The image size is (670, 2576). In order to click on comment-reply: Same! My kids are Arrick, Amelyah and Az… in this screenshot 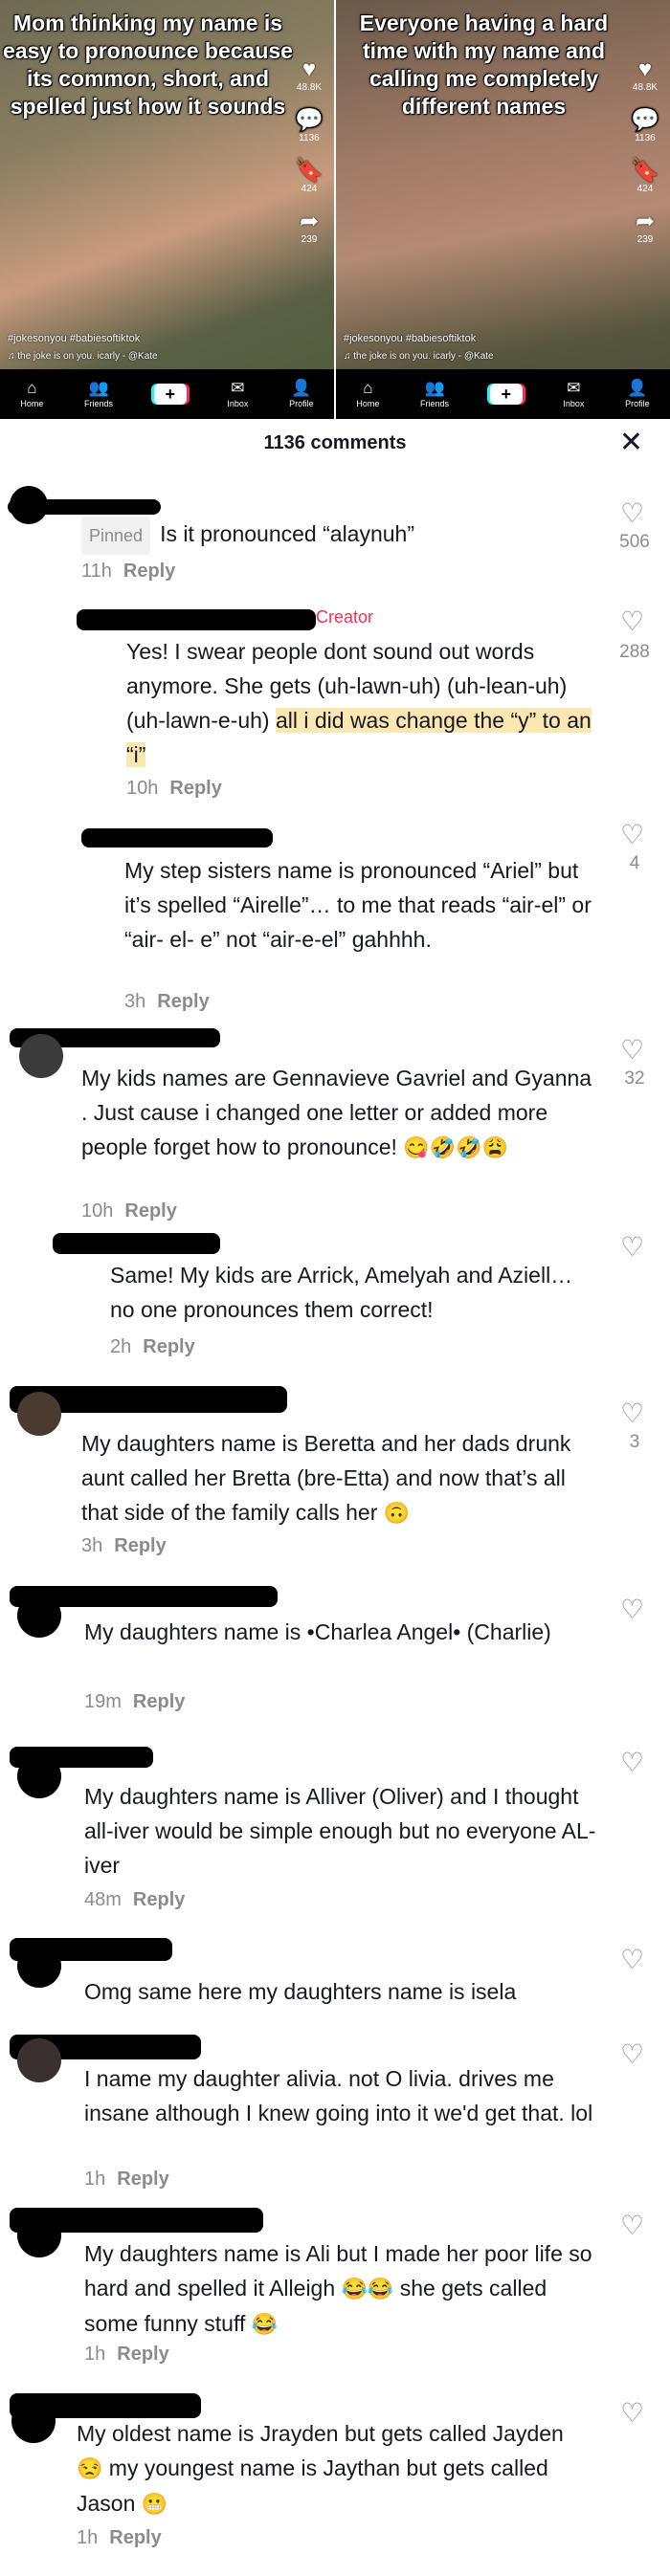, I will do `click(335, 1298)`.